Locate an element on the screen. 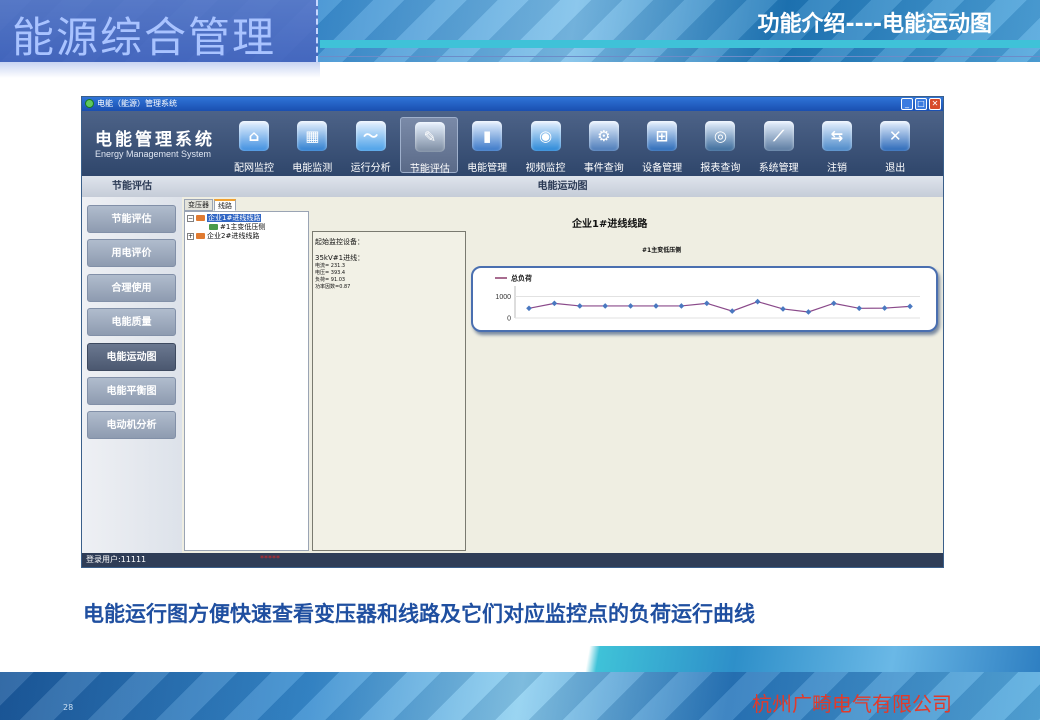 The height and width of the screenshot is (720, 1040). slide-caption: 电能运行图方便快速查看变压器和线路及它们对应监控点的负荷运行曲线 is located at coordinates (419, 614).